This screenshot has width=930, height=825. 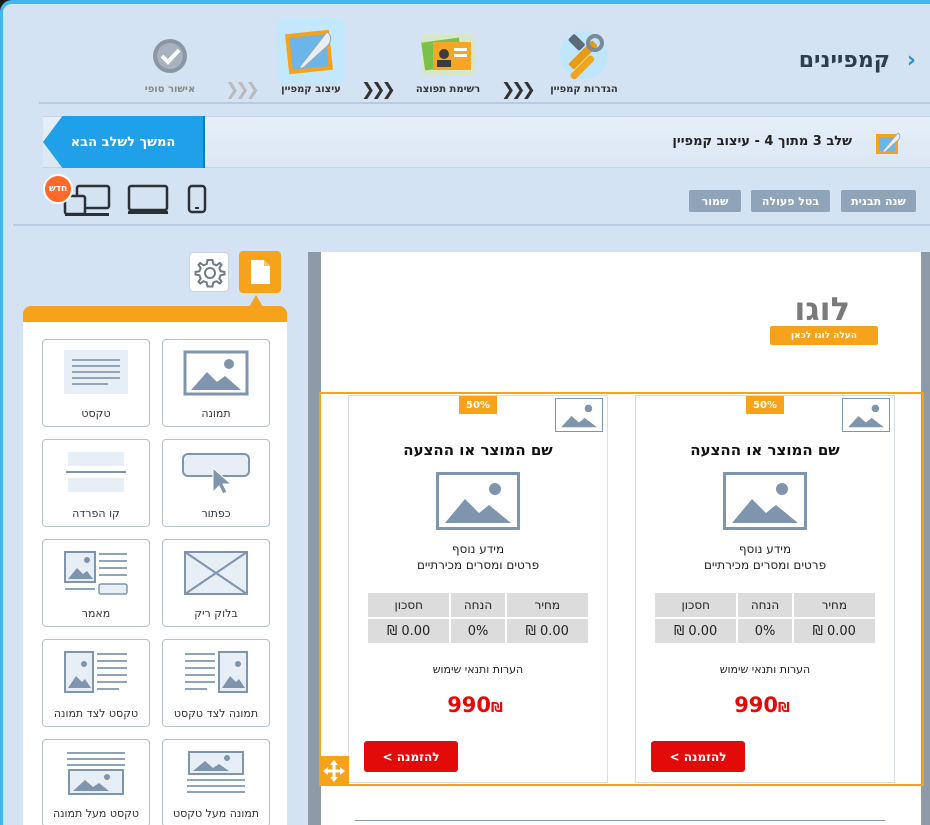 I want to click on gear-icon, so click(x=210, y=273).